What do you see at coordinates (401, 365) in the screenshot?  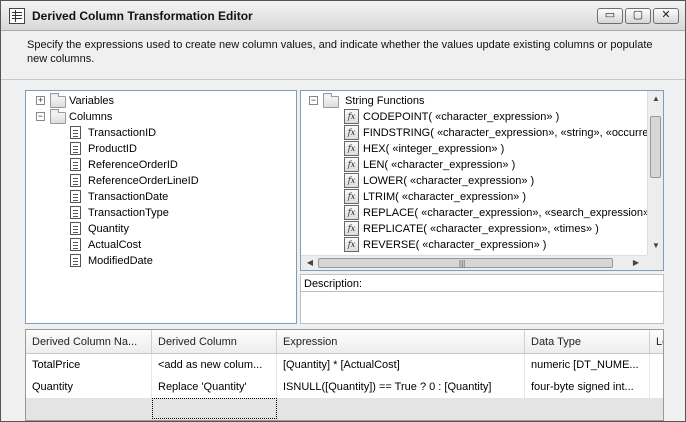 I see `grid-cell-expression: [Quantity] * [ActualCost]` at bounding box center [401, 365].